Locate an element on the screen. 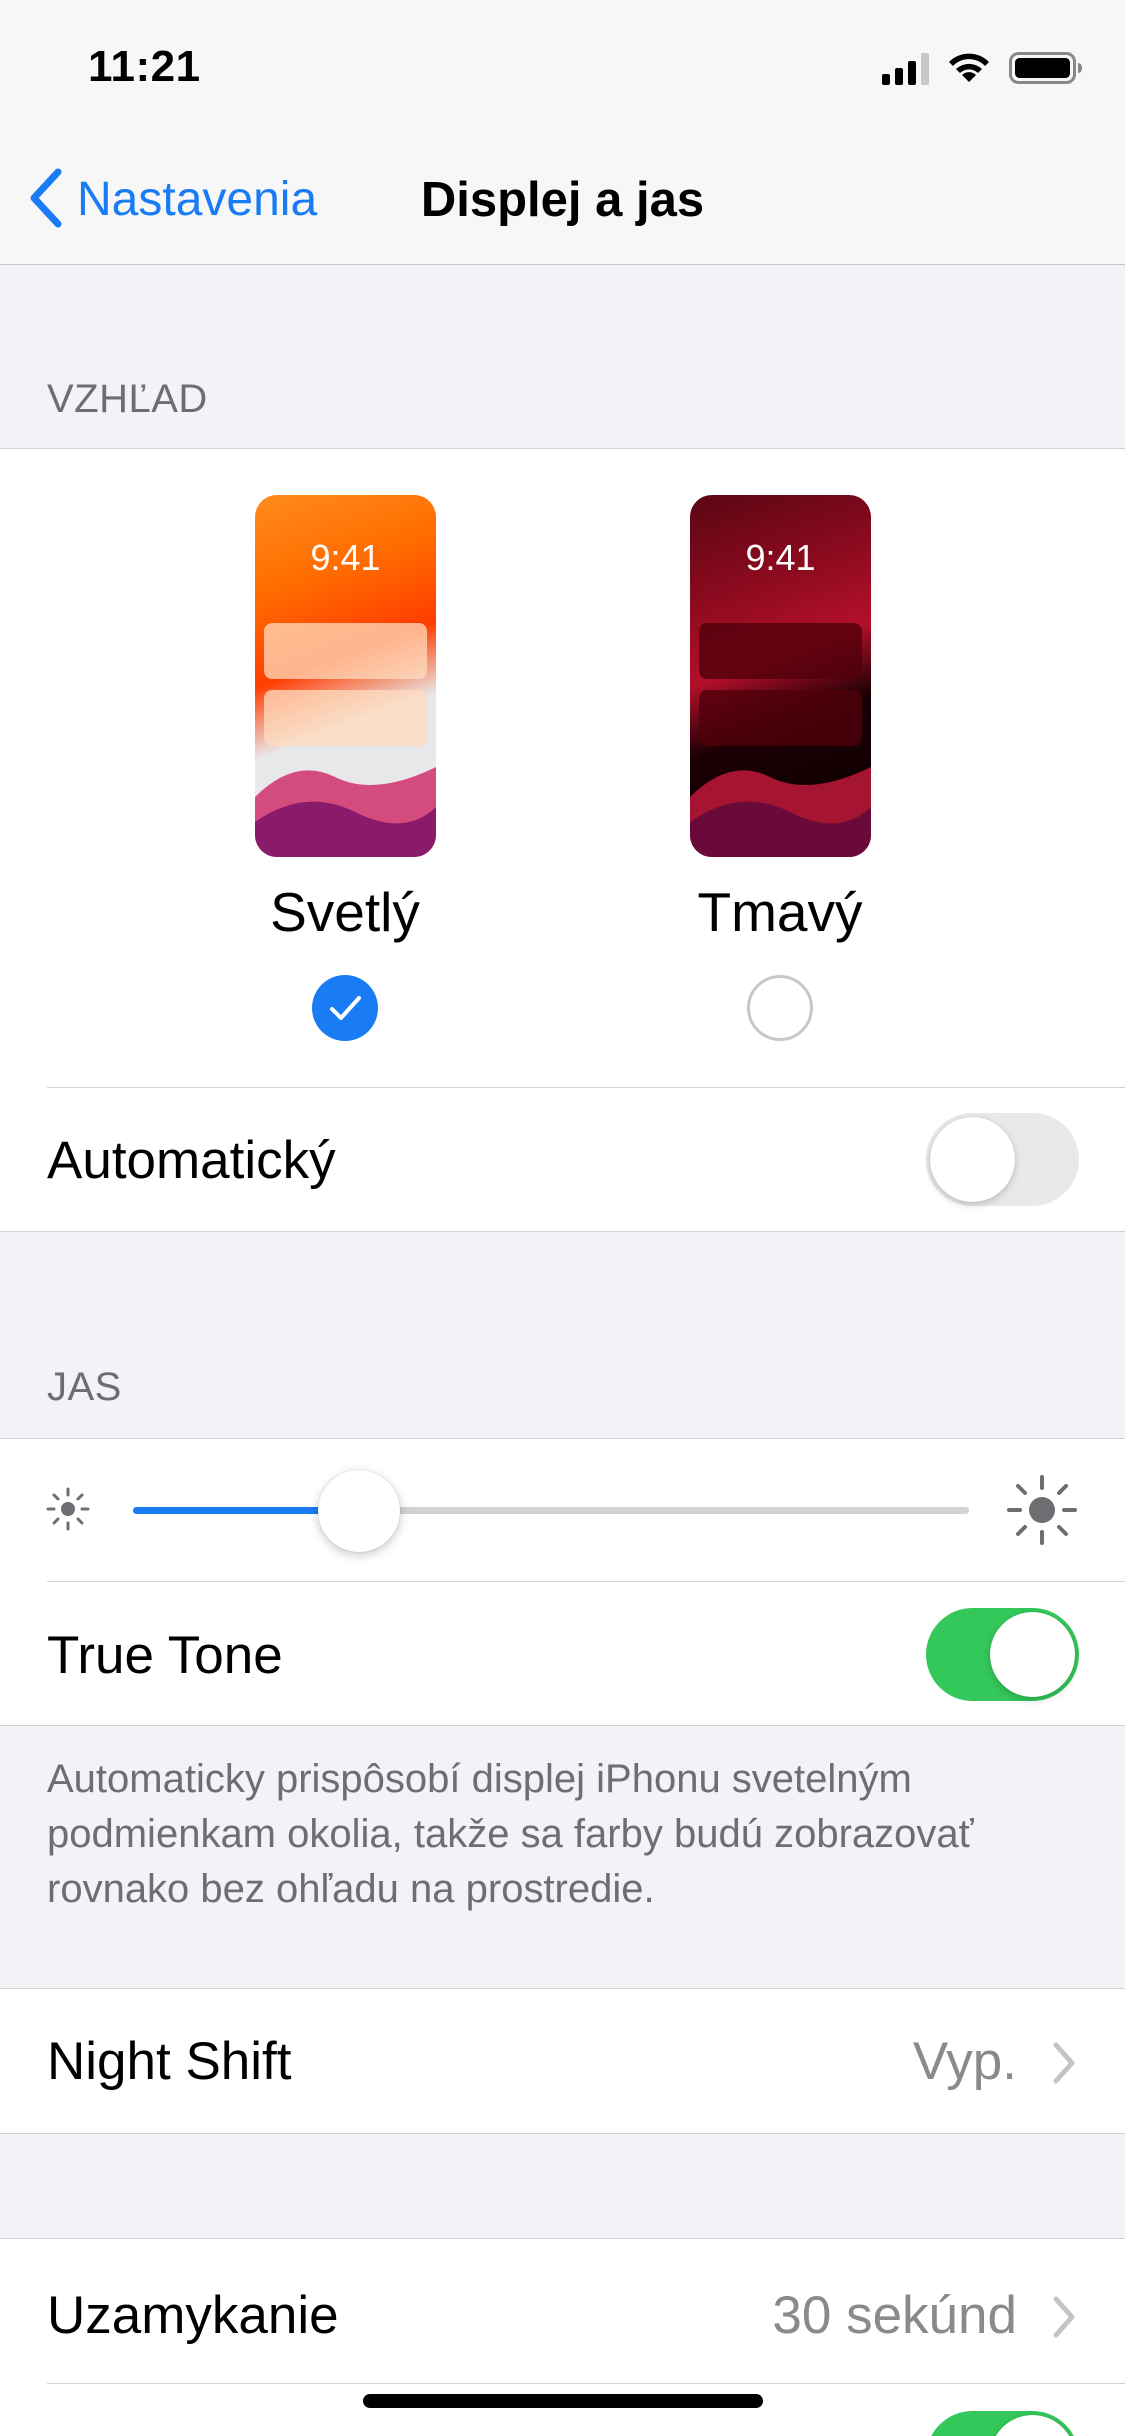 The height and width of the screenshot is (2436, 1125). dark-preview-wave is located at coordinates (780, 812).